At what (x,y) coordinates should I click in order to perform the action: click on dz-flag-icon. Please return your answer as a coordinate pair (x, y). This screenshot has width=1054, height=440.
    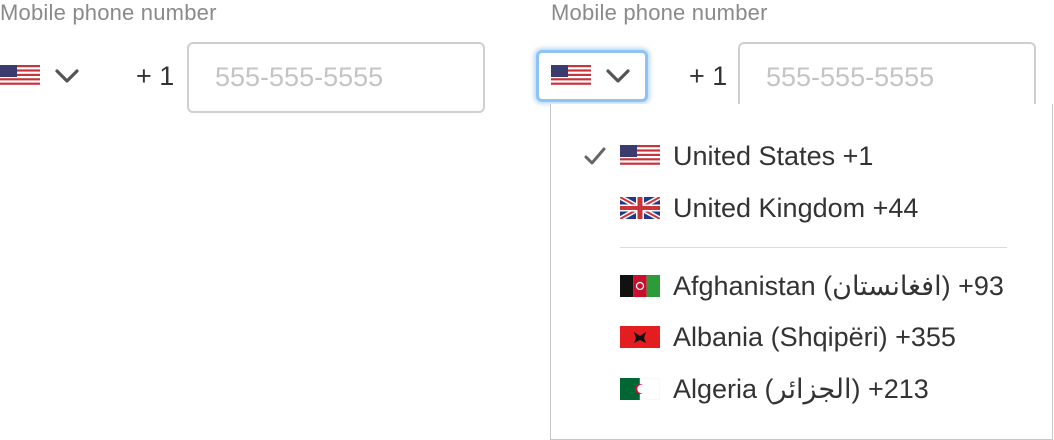
    Looking at the image, I should click on (640, 389).